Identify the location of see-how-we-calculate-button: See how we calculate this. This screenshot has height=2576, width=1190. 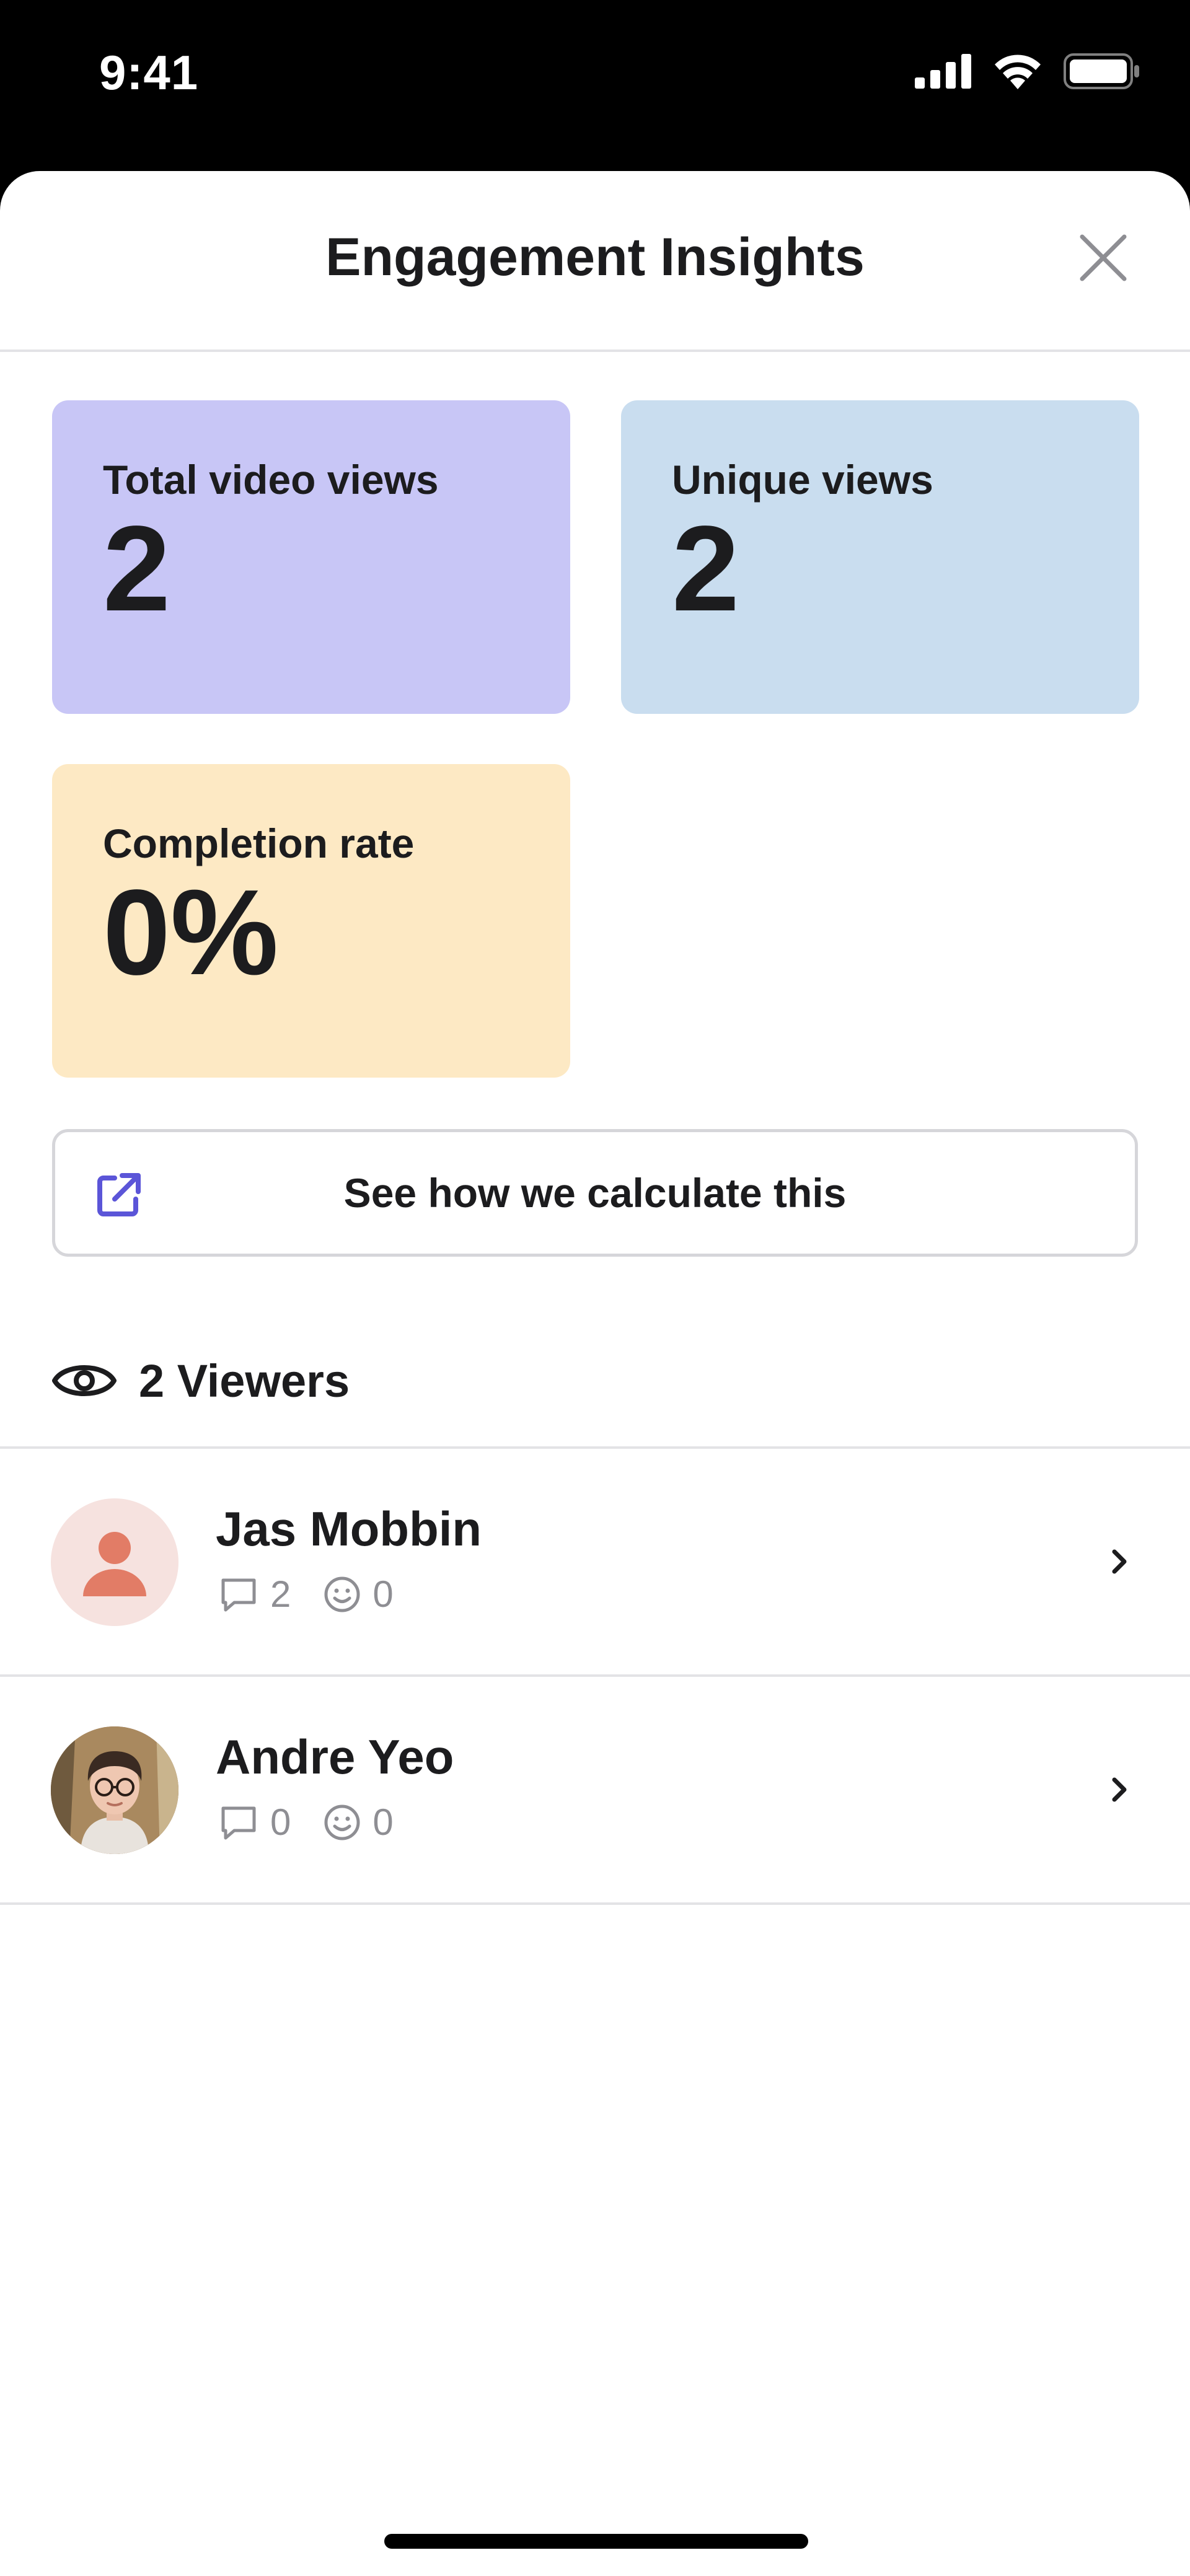
(595, 1193).